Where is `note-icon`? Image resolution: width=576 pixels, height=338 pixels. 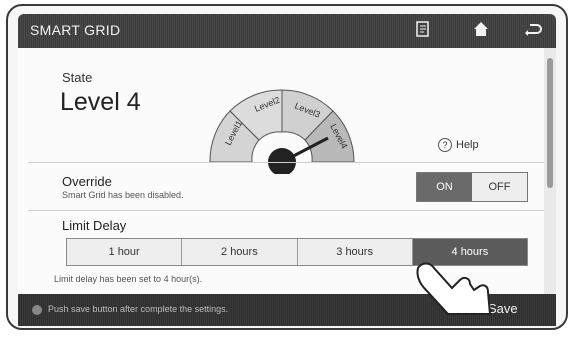
note-icon is located at coordinates (423, 31).